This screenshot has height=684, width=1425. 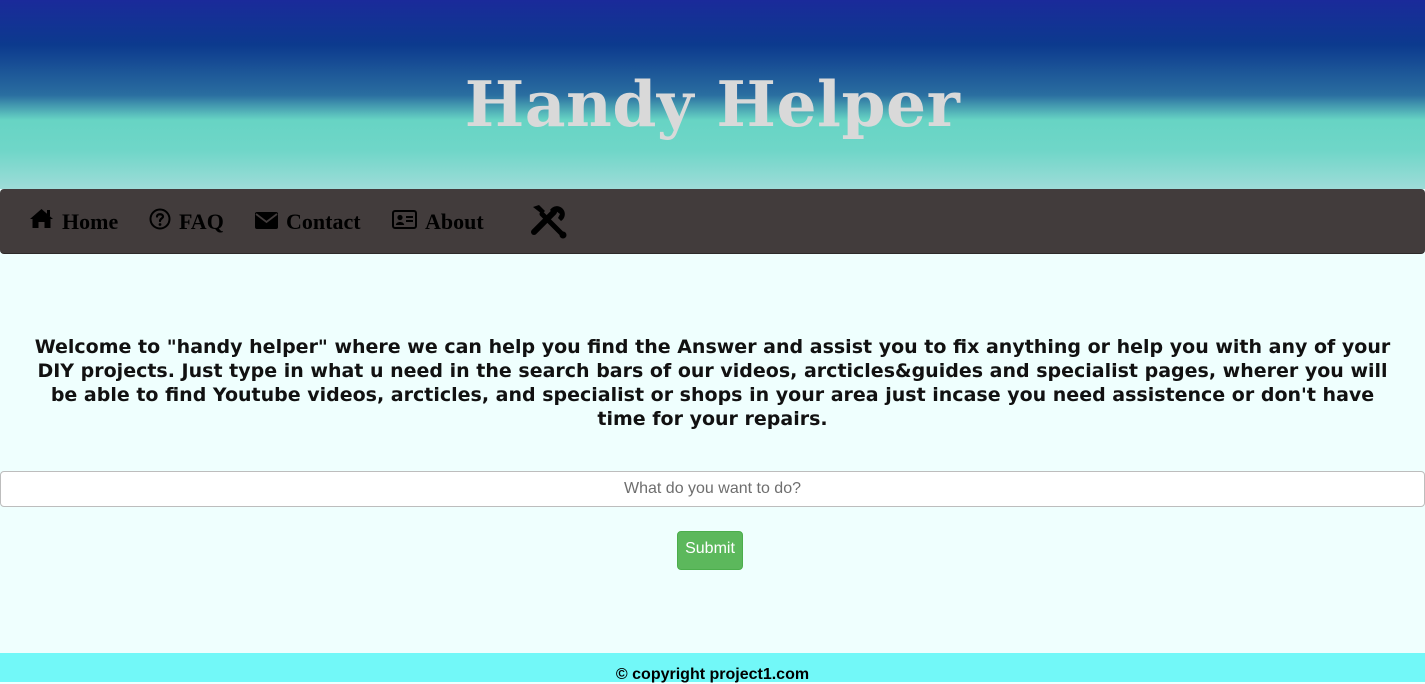 I want to click on question-circle-icon, so click(x=164, y=222).